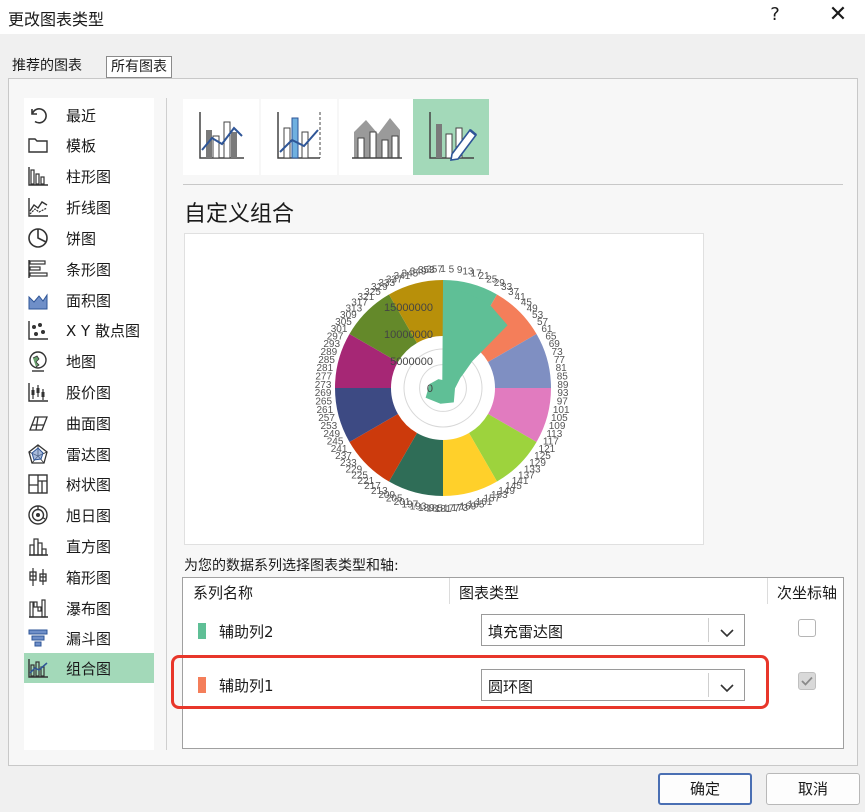 This screenshot has width=865, height=812. What do you see at coordinates (38, 238) in the screenshot?
I see `pie-chart-icon` at bounding box center [38, 238].